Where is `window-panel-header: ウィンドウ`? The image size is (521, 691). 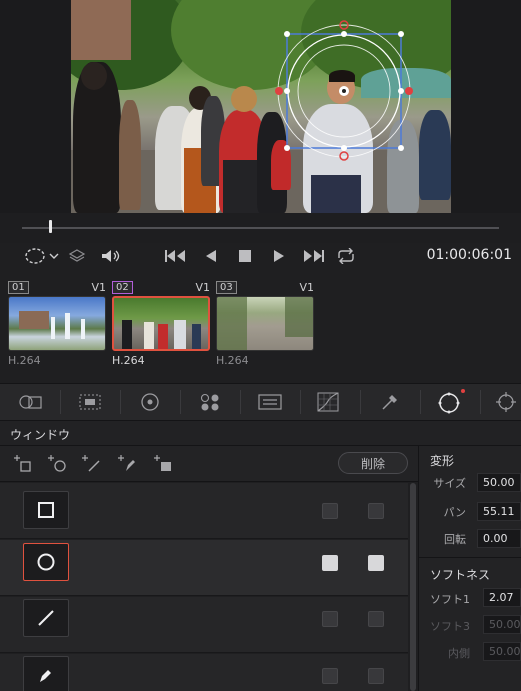 window-panel-header: ウィンドウ is located at coordinates (260, 433).